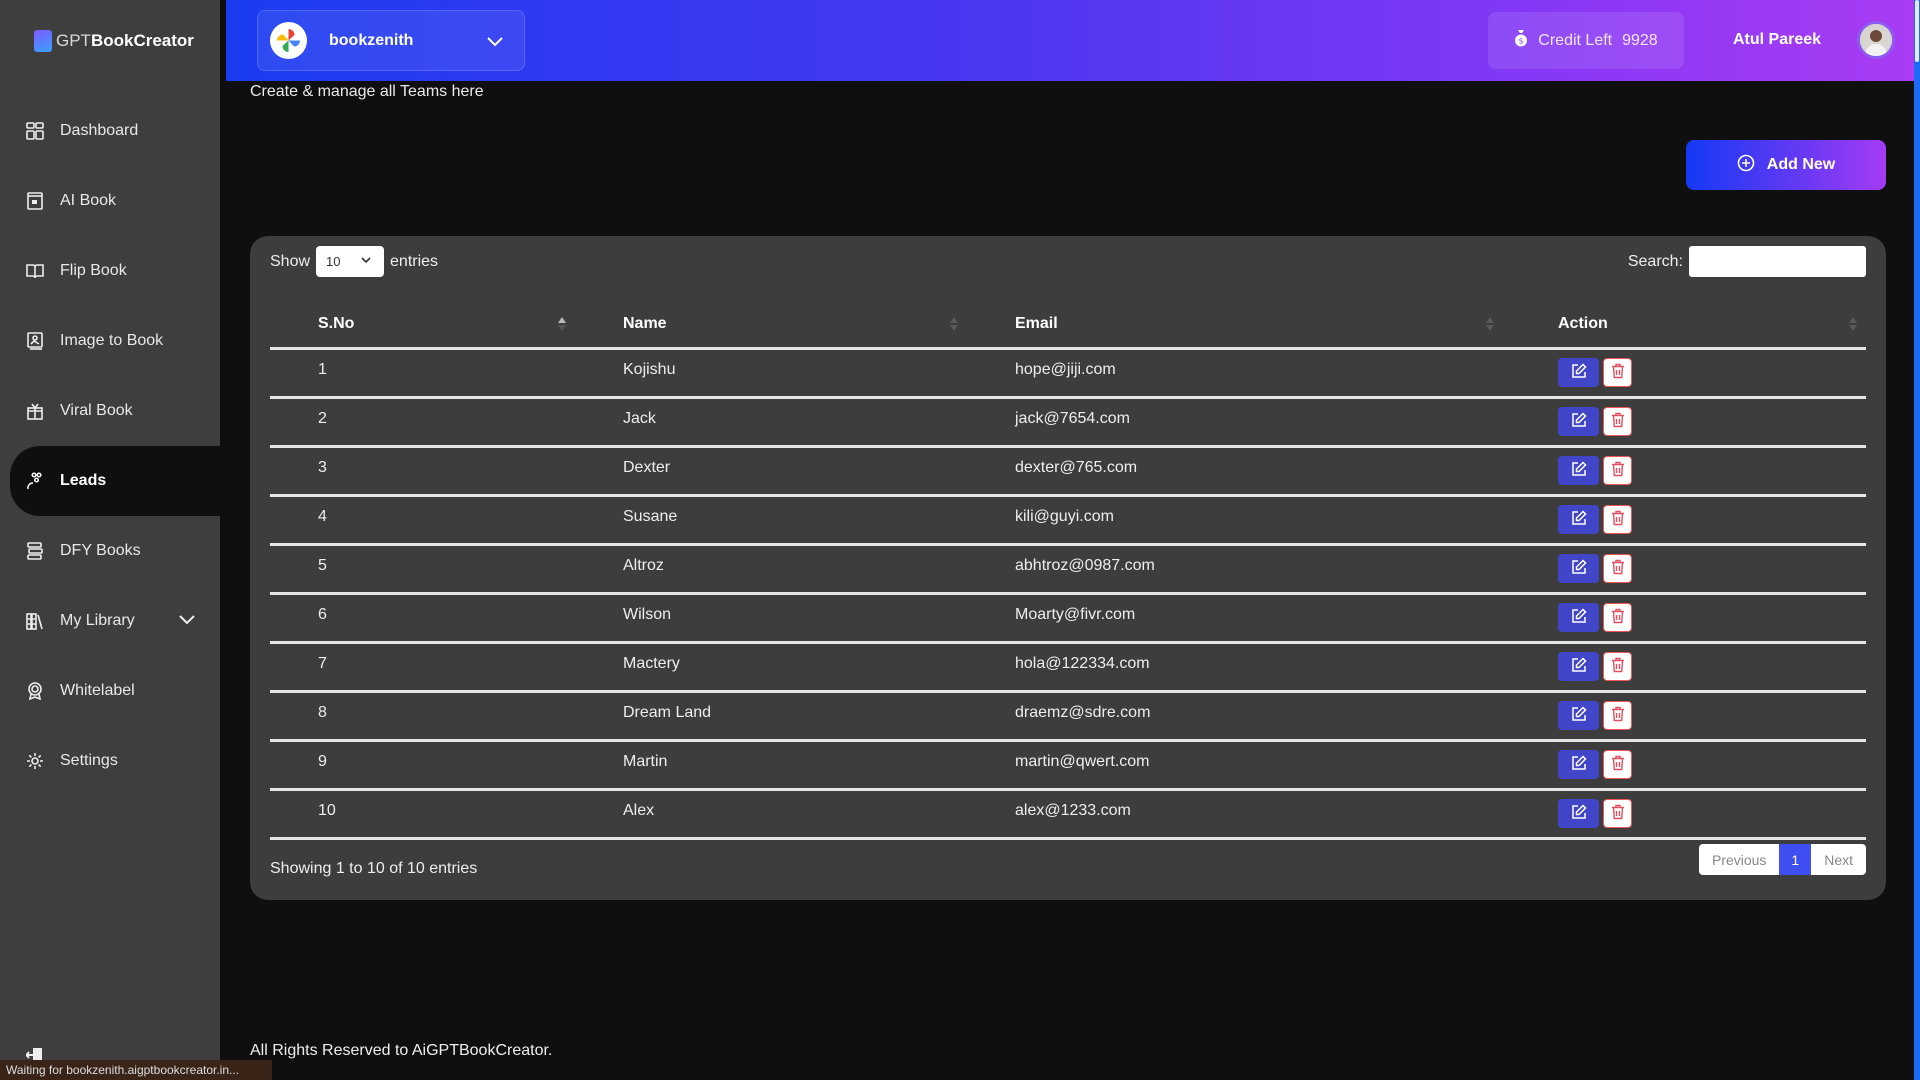  What do you see at coordinates (35, 761) in the screenshot?
I see `gear-icon` at bounding box center [35, 761].